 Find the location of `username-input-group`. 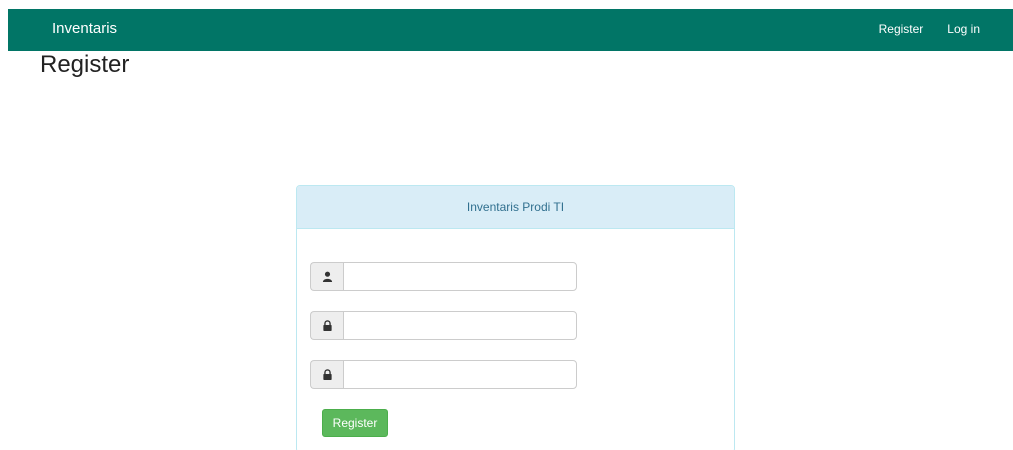

username-input-group is located at coordinates (443, 276).